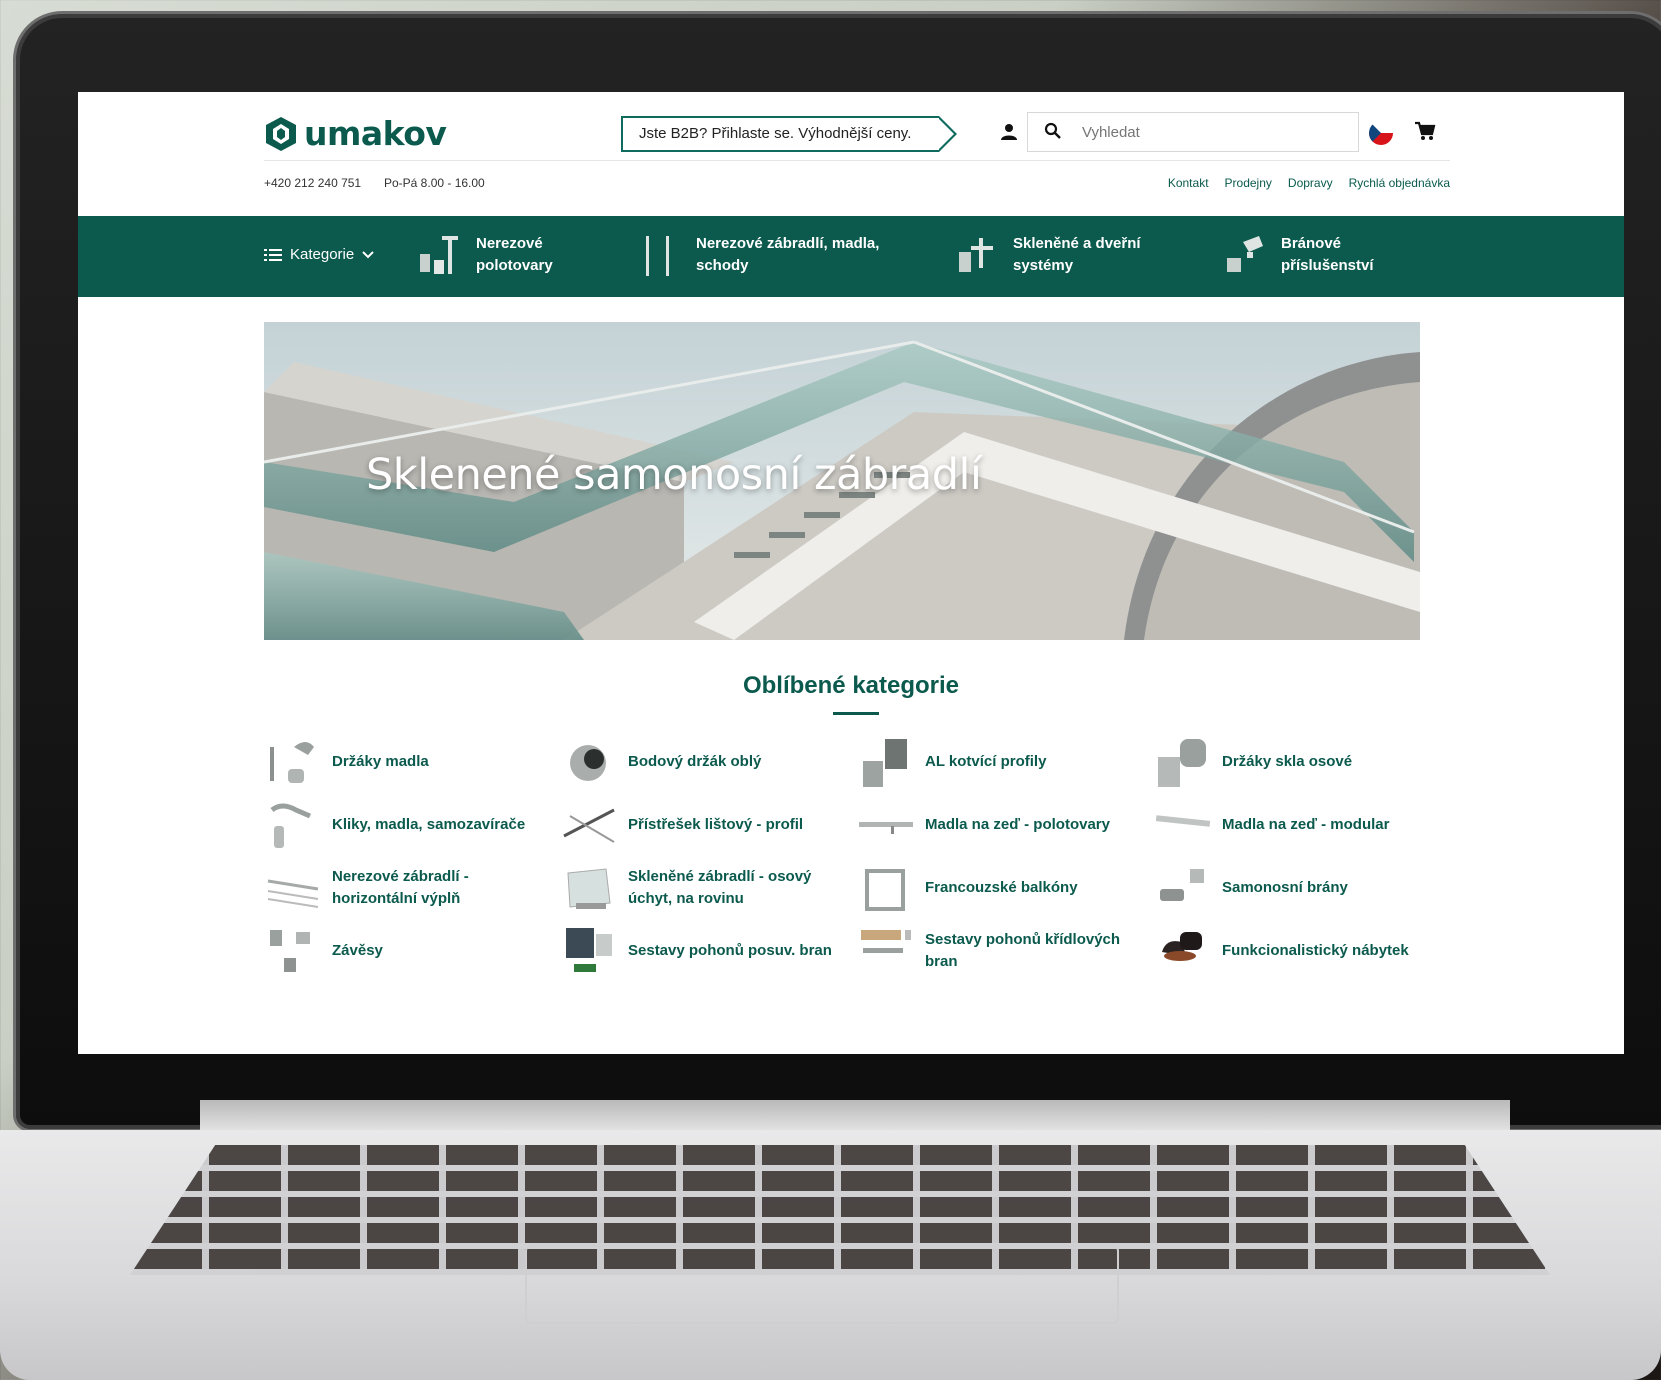 This screenshot has height=1380, width=1661. What do you see at coordinates (674, 475) in the screenshot?
I see `hero-title: Sklenené samonosní zábradlí` at bounding box center [674, 475].